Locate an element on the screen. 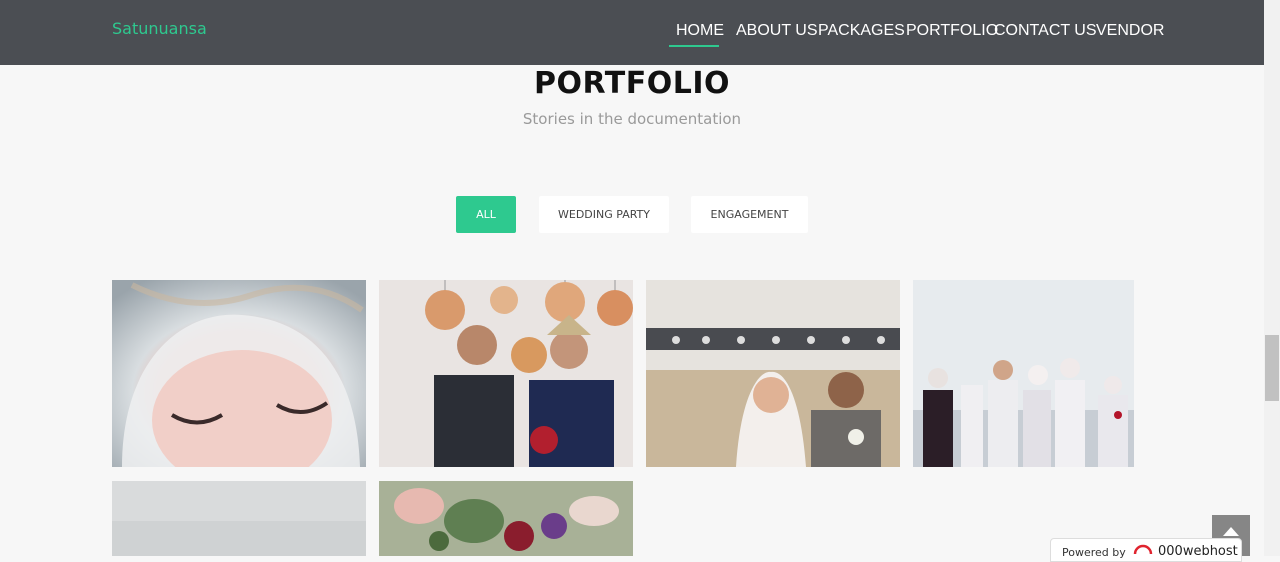 The height and width of the screenshot is (562, 1280). couple-ballroom-photo is located at coordinates (773, 373).